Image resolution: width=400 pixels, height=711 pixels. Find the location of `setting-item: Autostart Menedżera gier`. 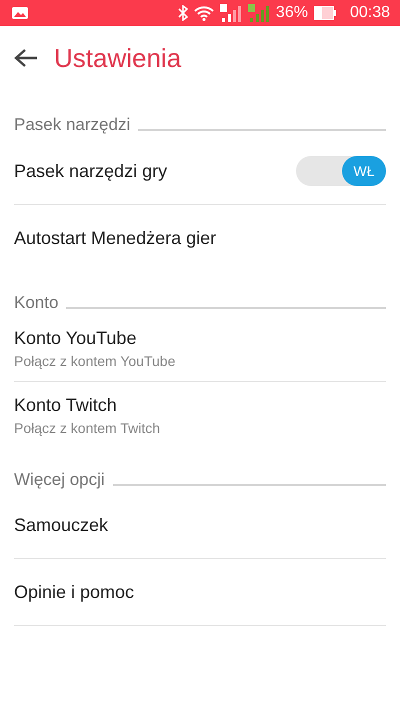

setting-item: Autostart Menedżera gier is located at coordinates (200, 238).